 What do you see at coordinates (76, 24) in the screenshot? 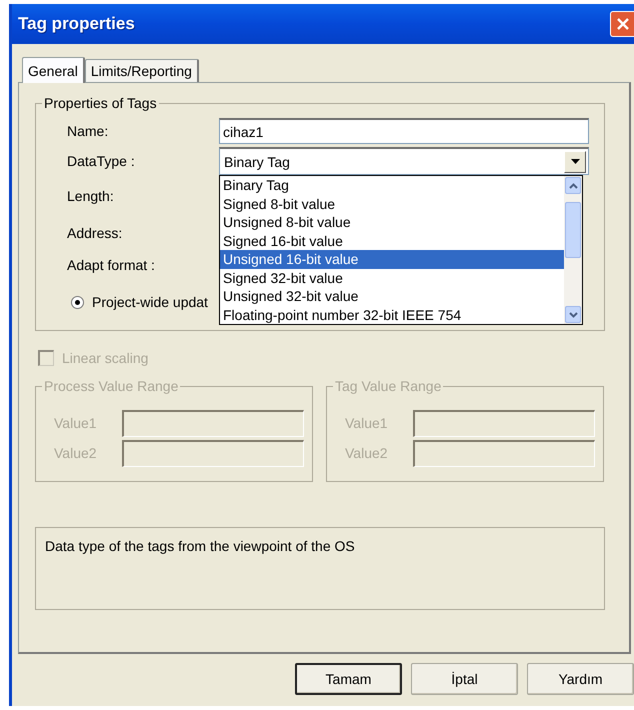
I see `window-title: Tag properties` at bounding box center [76, 24].